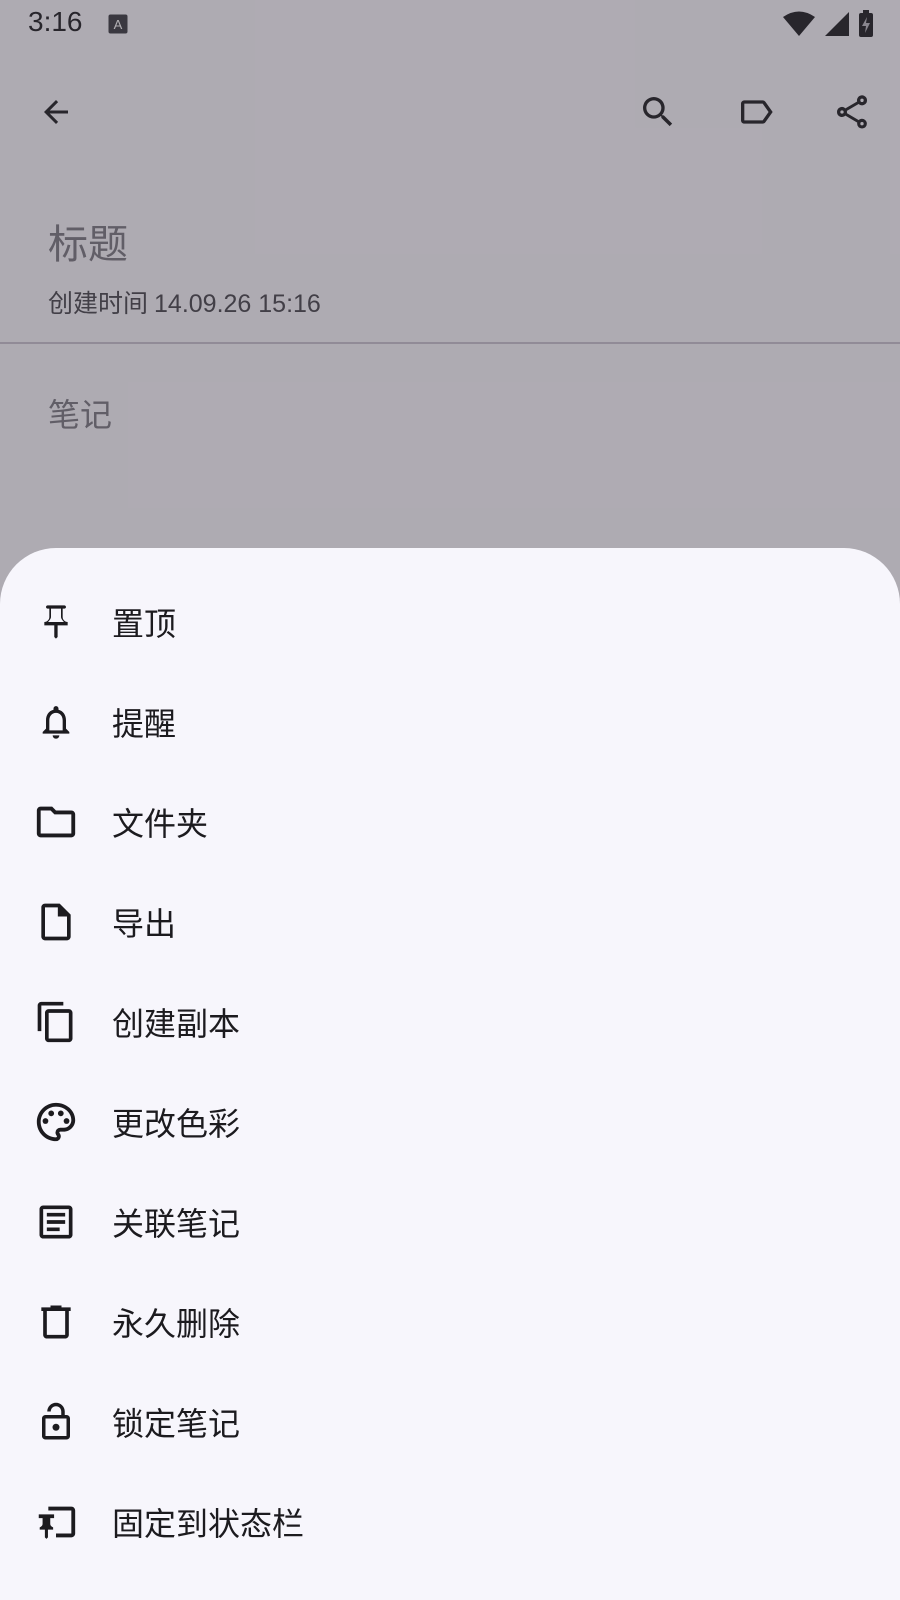 This screenshot has width=900, height=1600. What do you see at coordinates (160, 824) in the screenshot?
I see `menu-item-label: 文件夹` at bounding box center [160, 824].